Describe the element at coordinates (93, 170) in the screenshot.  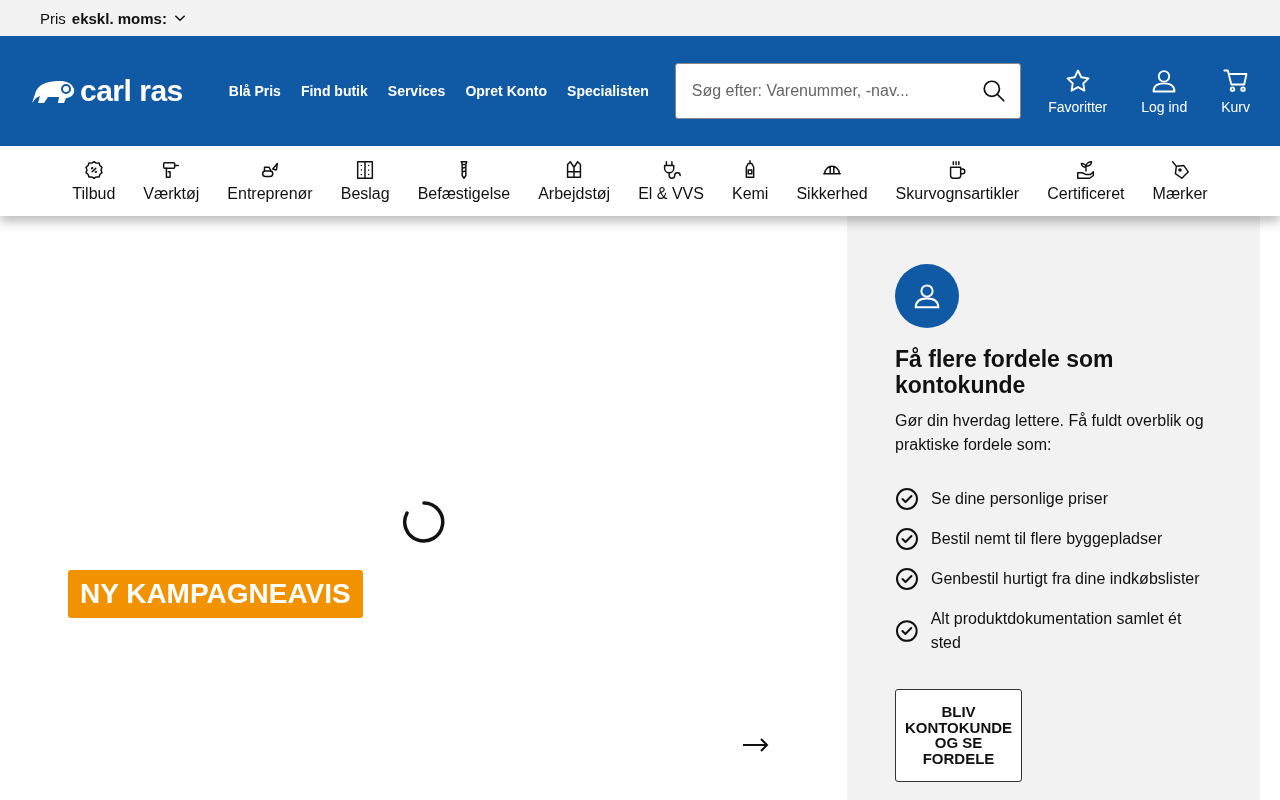
I see `discount-badge-icon` at that location.